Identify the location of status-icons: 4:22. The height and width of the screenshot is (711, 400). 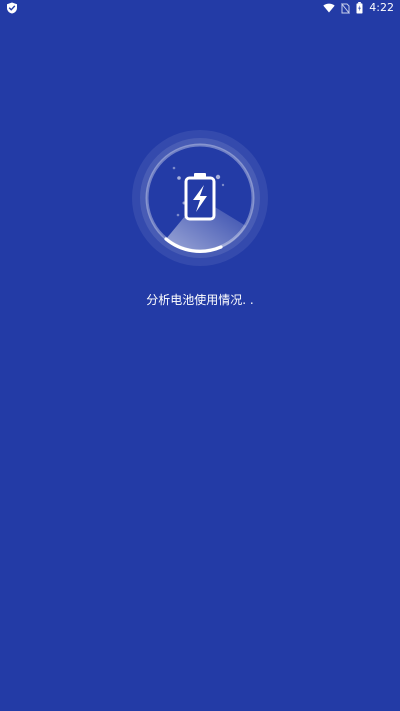
(358, 8).